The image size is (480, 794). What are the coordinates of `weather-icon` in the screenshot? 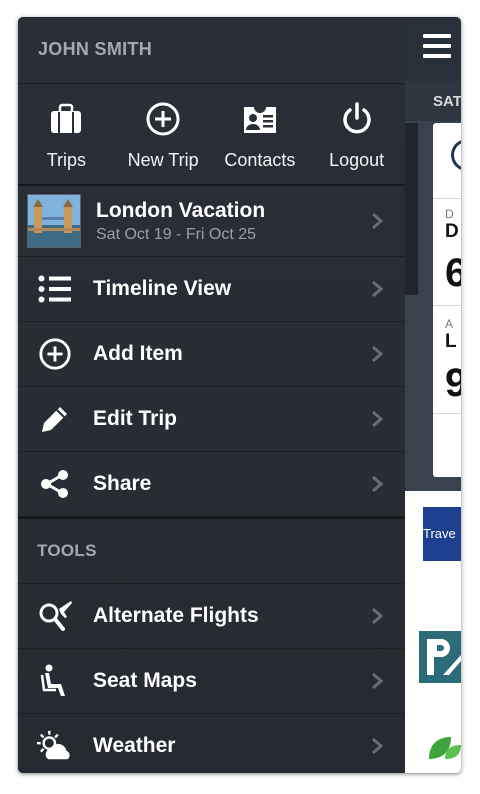 It's located at (55, 746).